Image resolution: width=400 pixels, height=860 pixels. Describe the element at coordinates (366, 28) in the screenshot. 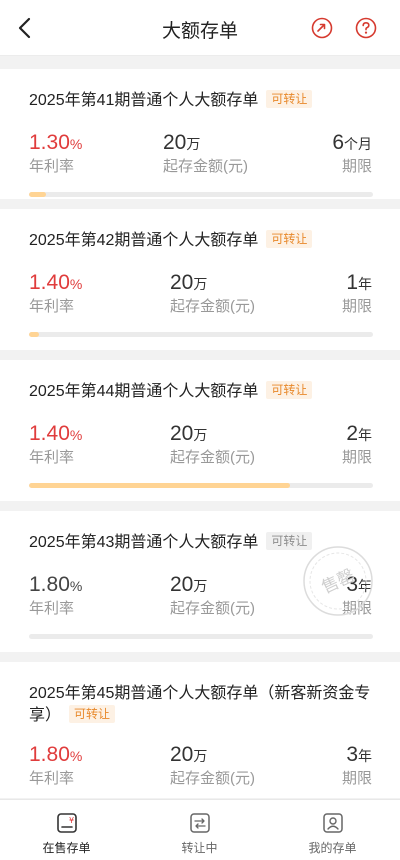

I see `help-icon` at that location.